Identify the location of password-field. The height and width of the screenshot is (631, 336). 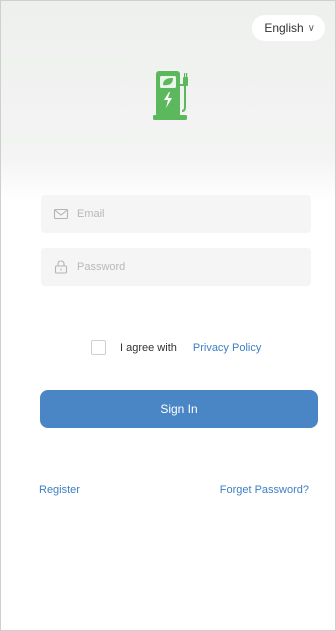
(176, 267).